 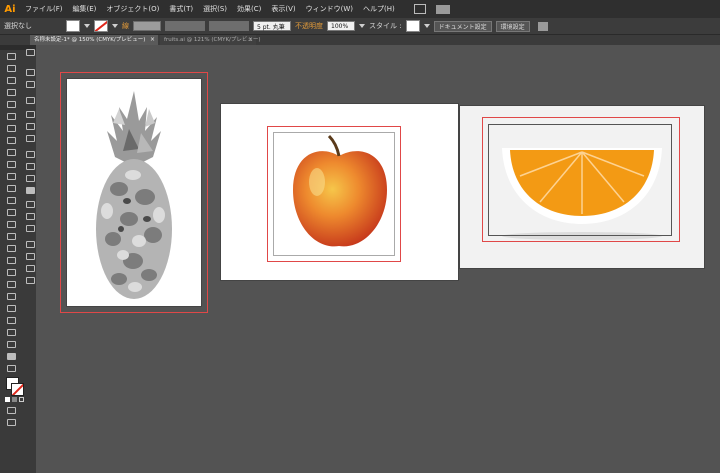 I want to click on variable-width-dropdown, so click(x=185, y=26).